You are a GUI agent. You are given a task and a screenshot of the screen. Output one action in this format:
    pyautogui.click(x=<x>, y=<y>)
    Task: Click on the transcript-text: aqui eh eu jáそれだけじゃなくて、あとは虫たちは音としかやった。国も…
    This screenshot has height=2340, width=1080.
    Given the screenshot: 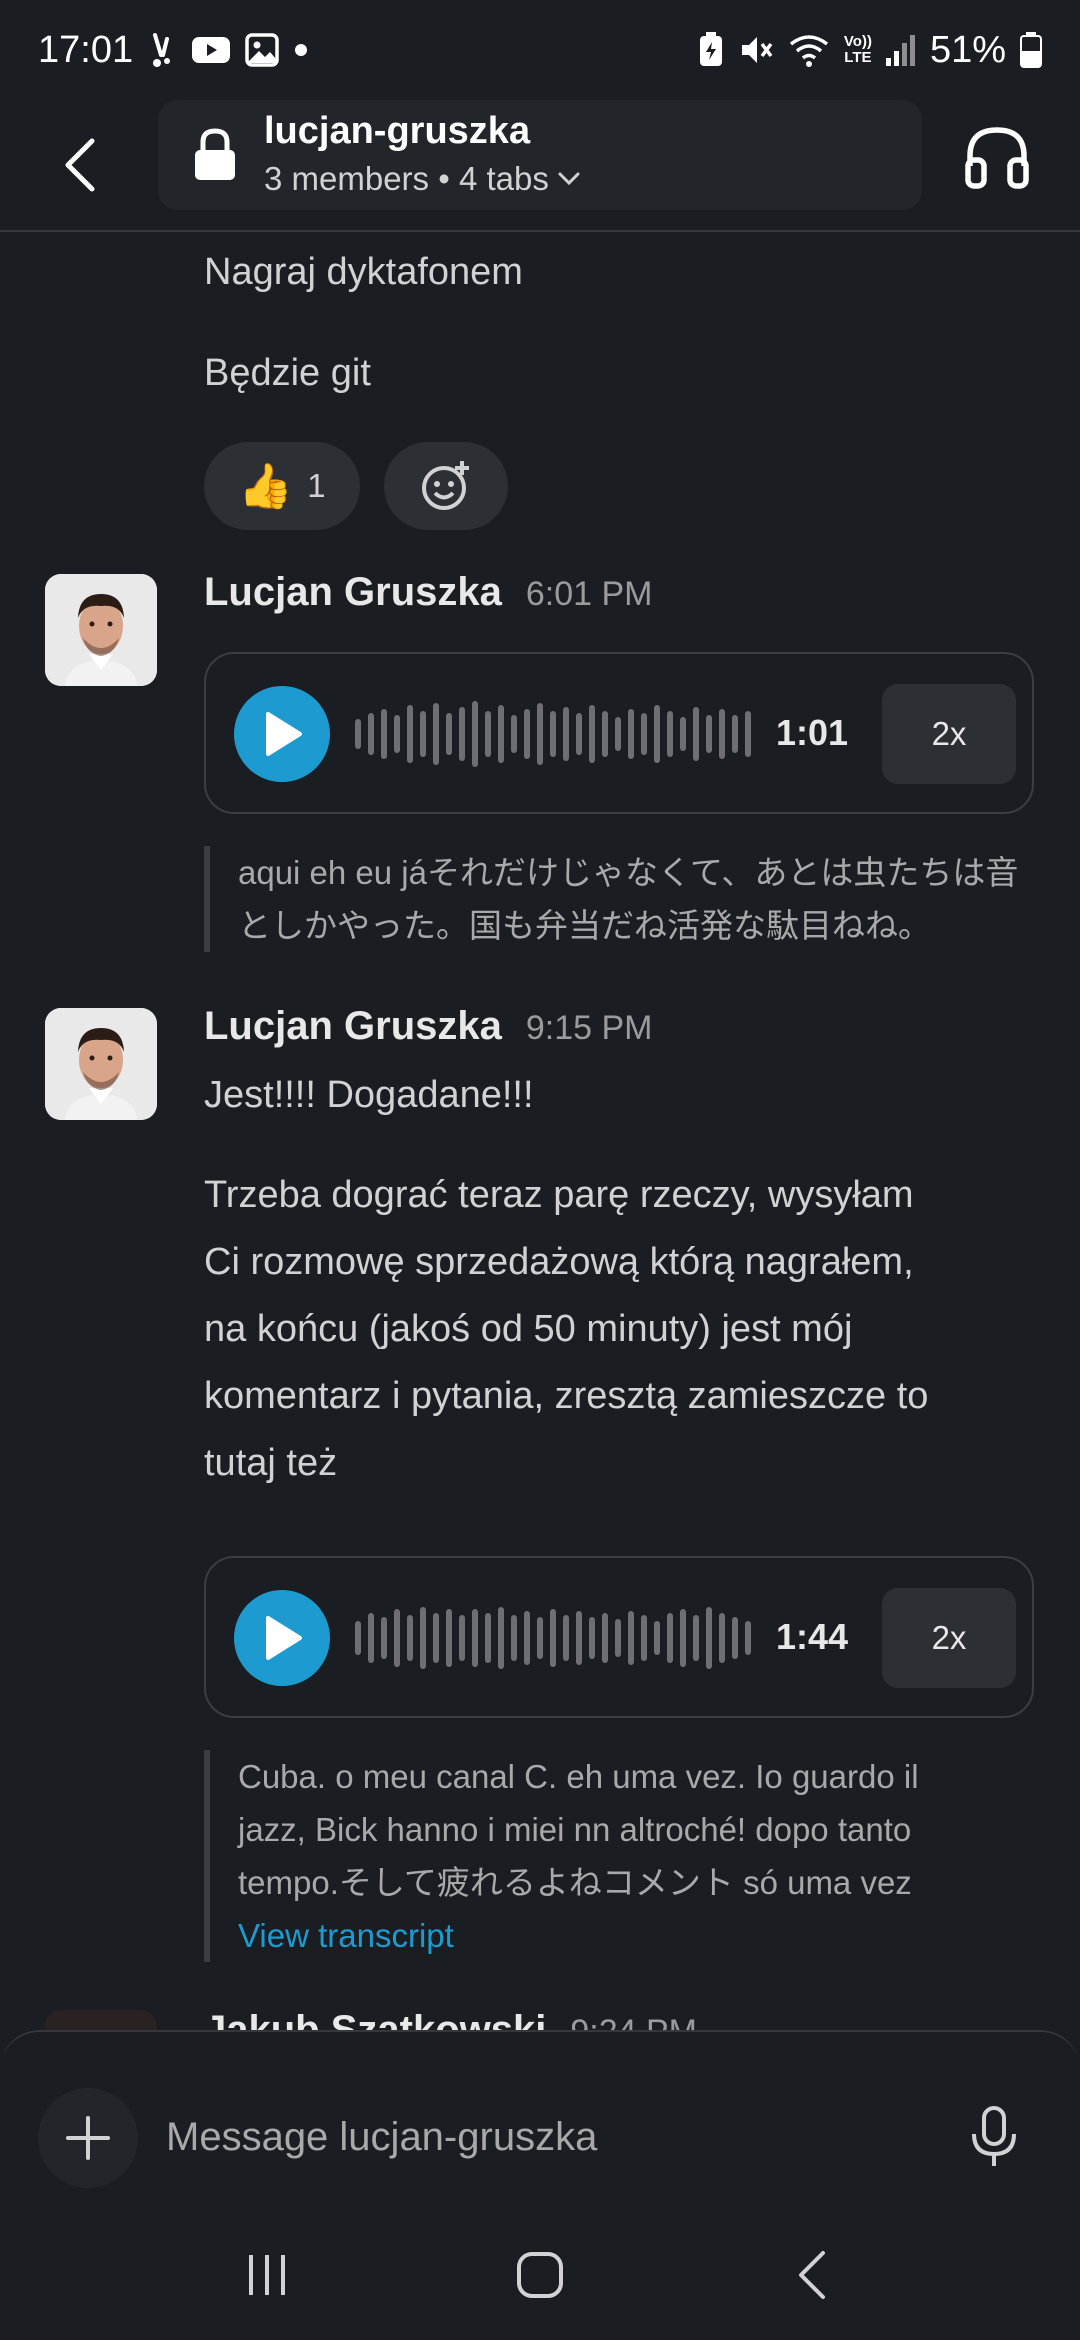 What is the action you would take?
    pyautogui.click(x=628, y=899)
    